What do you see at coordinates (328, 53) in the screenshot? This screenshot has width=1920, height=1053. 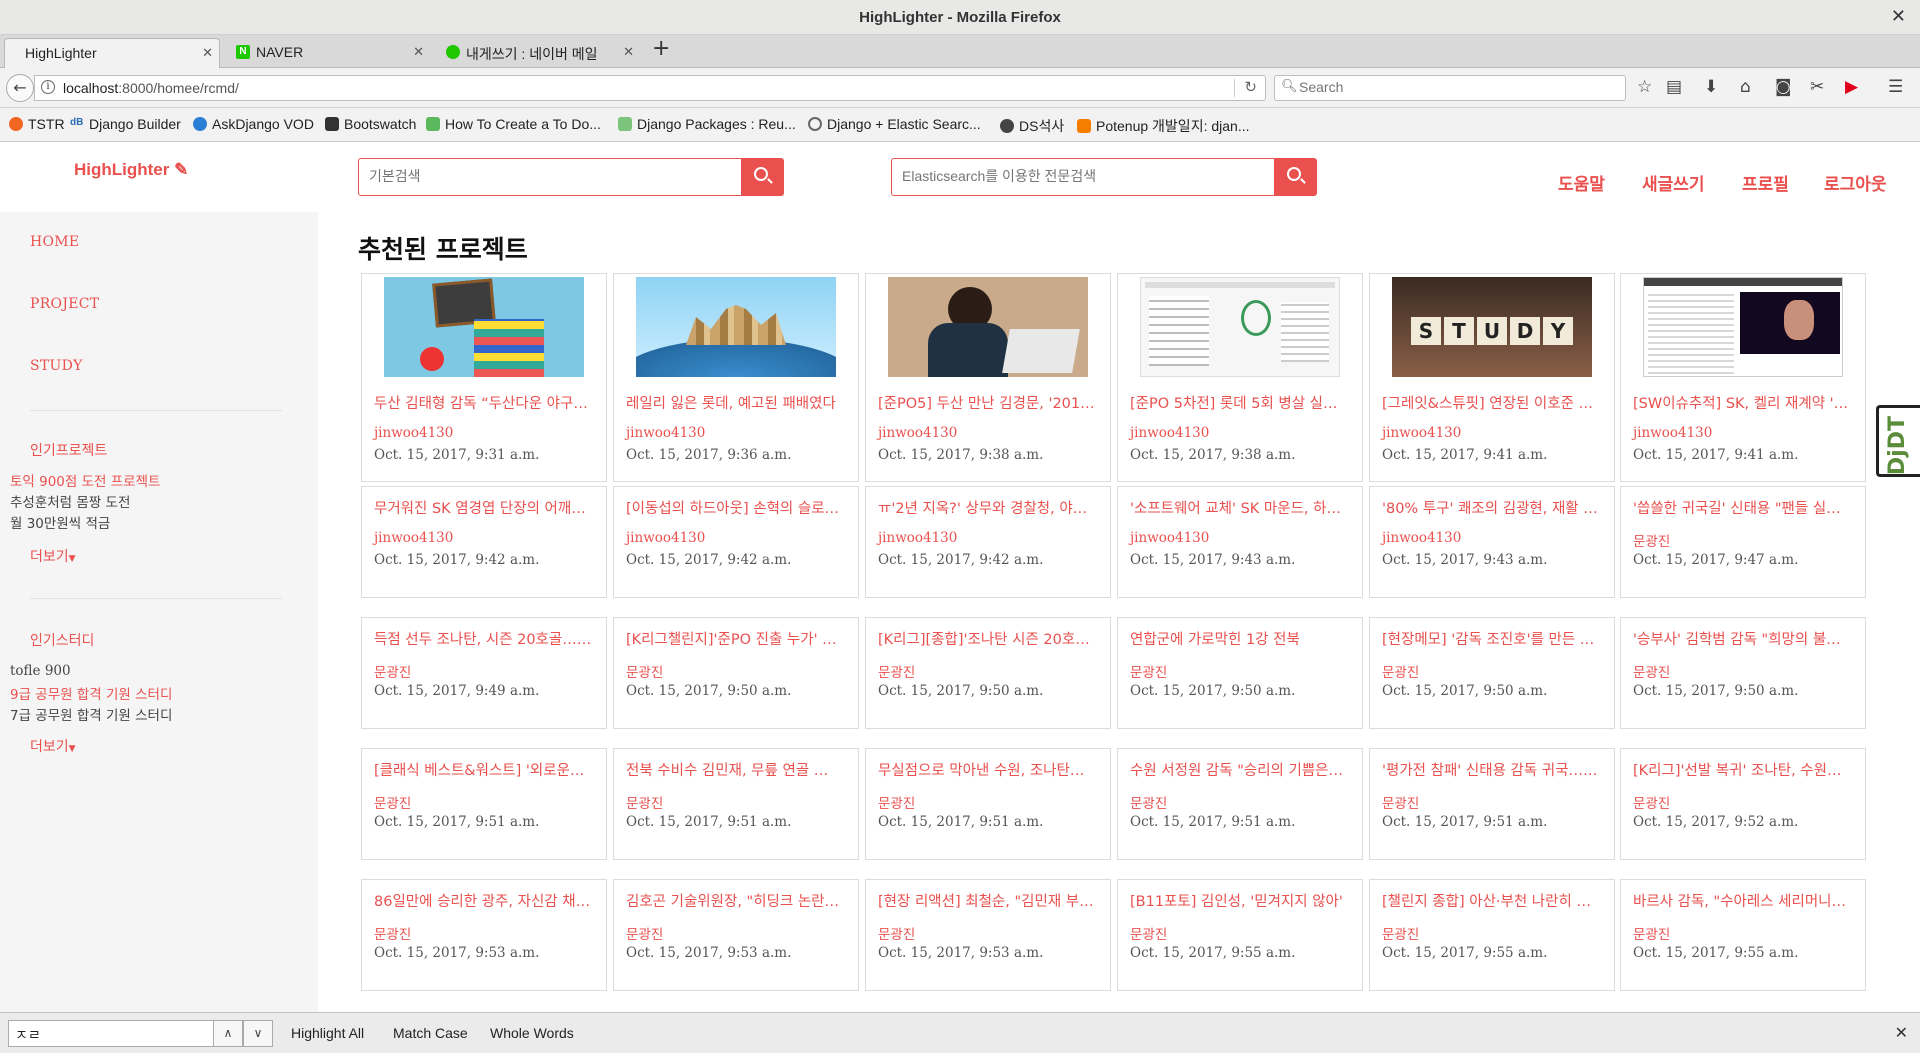 I see `tab-naver: N NAVER ✕` at bounding box center [328, 53].